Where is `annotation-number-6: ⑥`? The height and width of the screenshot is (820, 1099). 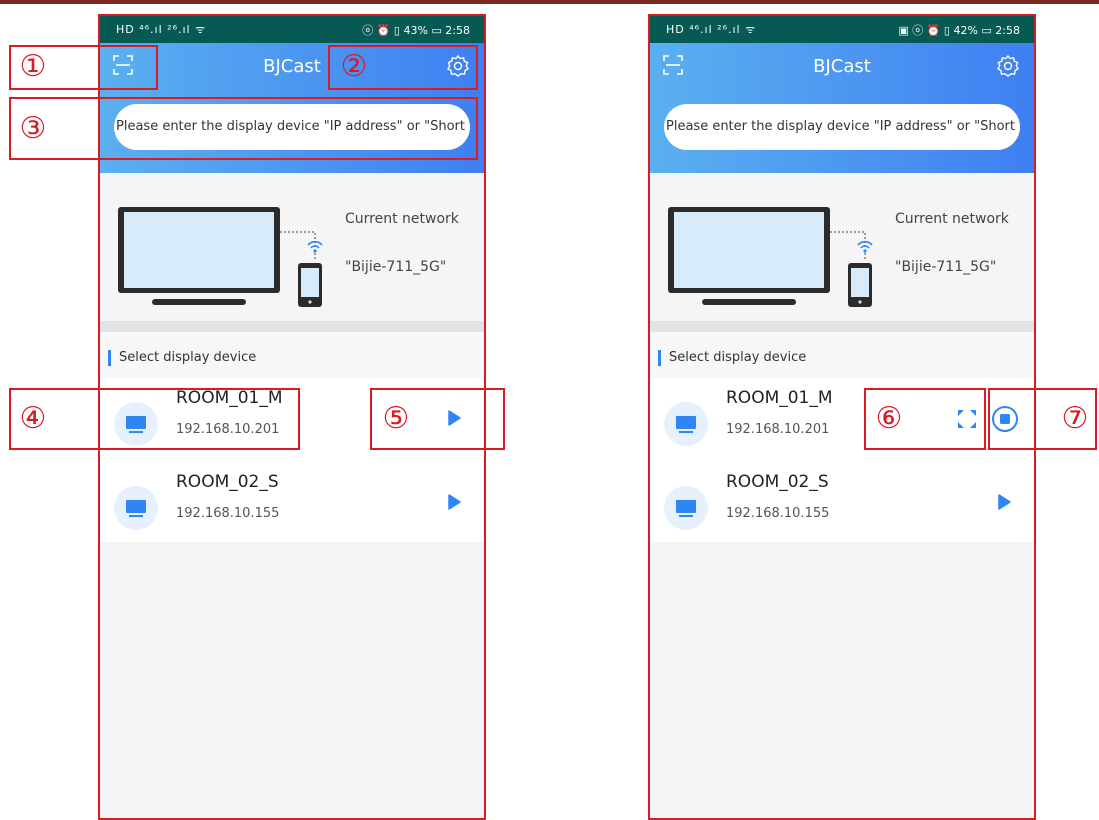
annotation-number-6: ⑥ is located at coordinates (889, 418).